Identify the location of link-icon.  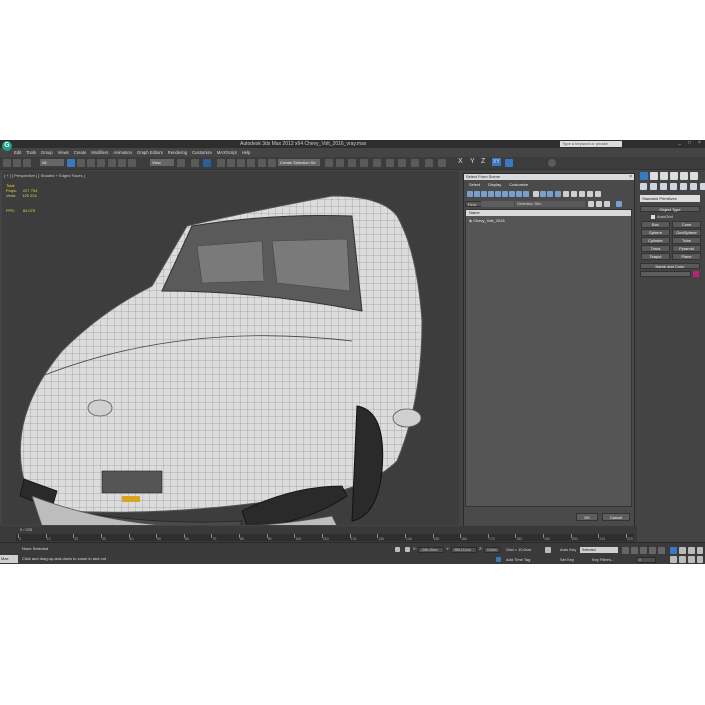
(7, 163).